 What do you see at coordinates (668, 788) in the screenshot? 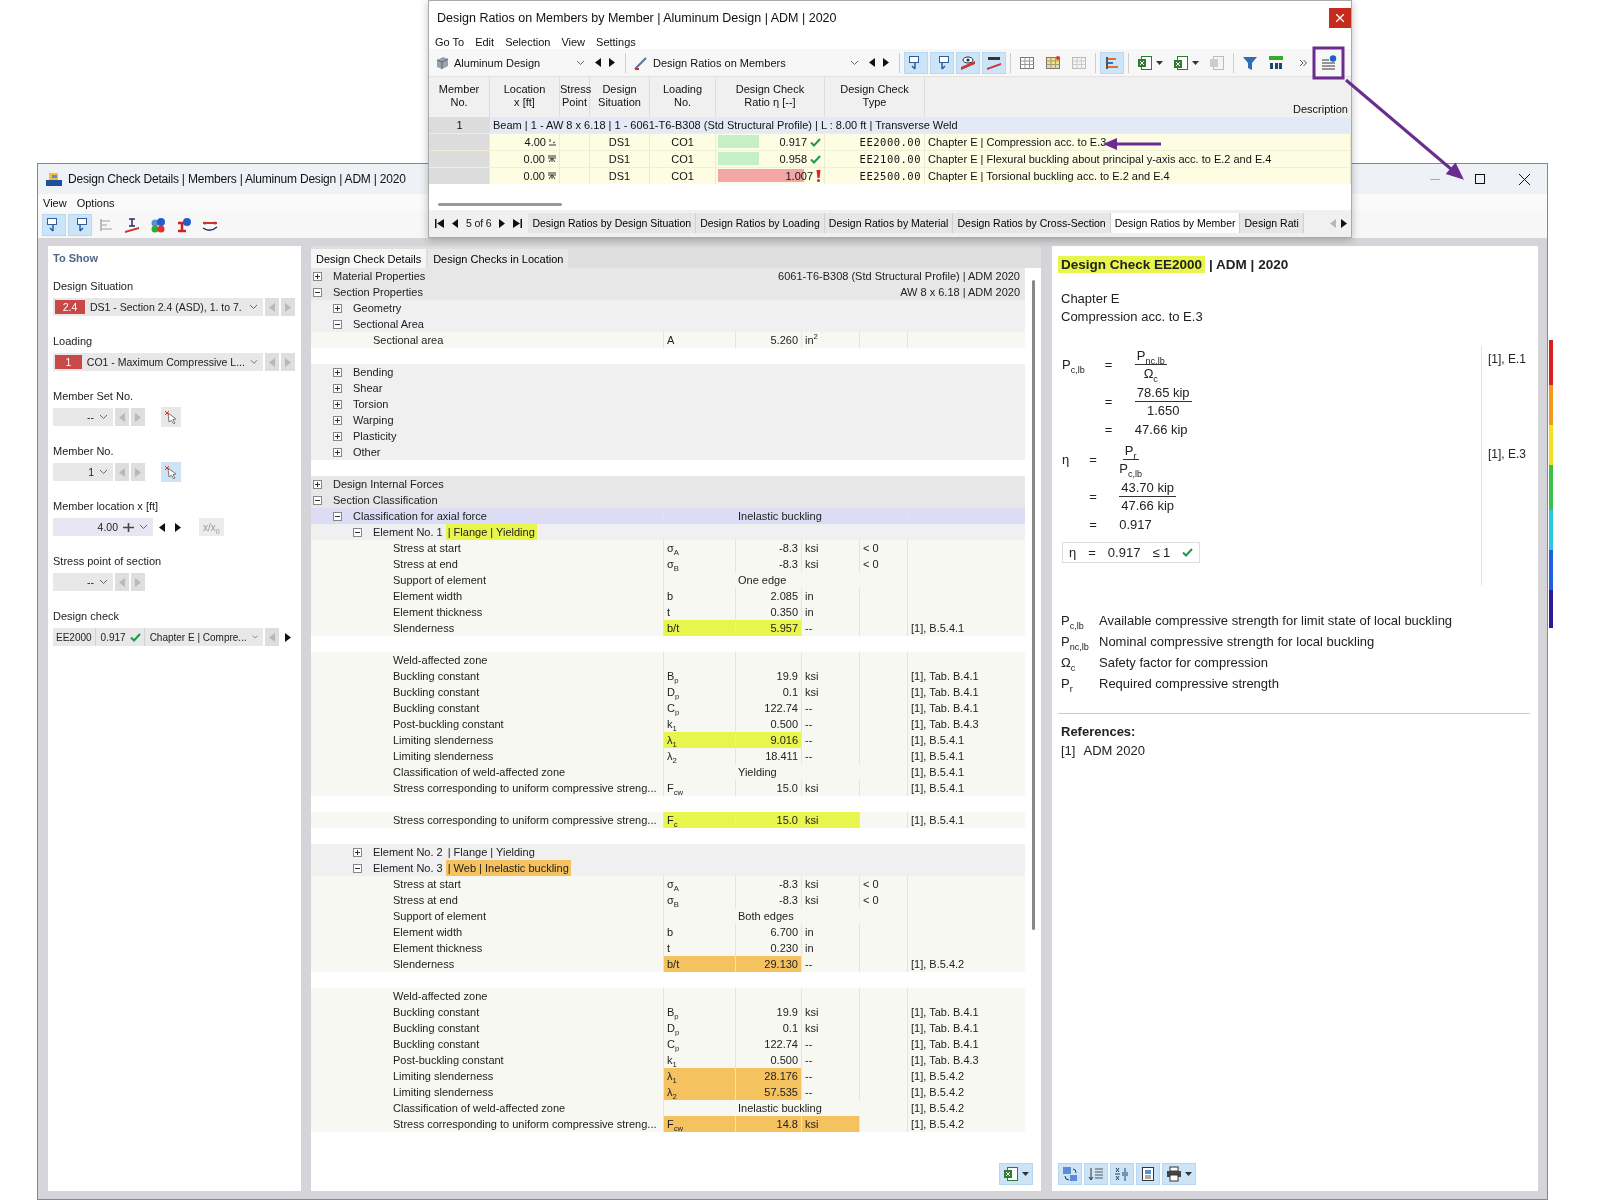
I see `tree-row: Stress corresponding to uniform compressive streng... F$_{cw}$ 15.0 ksi [1], B.5.4.1` at bounding box center [668, 788].